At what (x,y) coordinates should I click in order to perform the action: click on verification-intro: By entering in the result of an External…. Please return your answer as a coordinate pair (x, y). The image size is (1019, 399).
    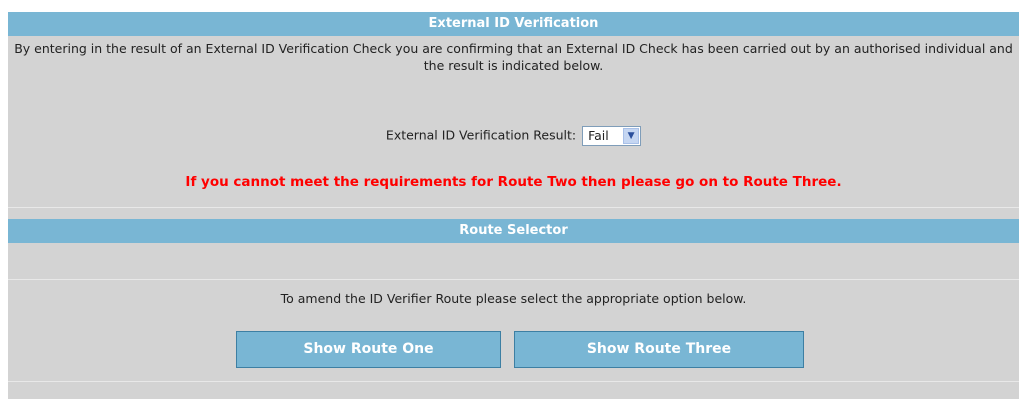
    Looking at the image, I should click on (513, 57).